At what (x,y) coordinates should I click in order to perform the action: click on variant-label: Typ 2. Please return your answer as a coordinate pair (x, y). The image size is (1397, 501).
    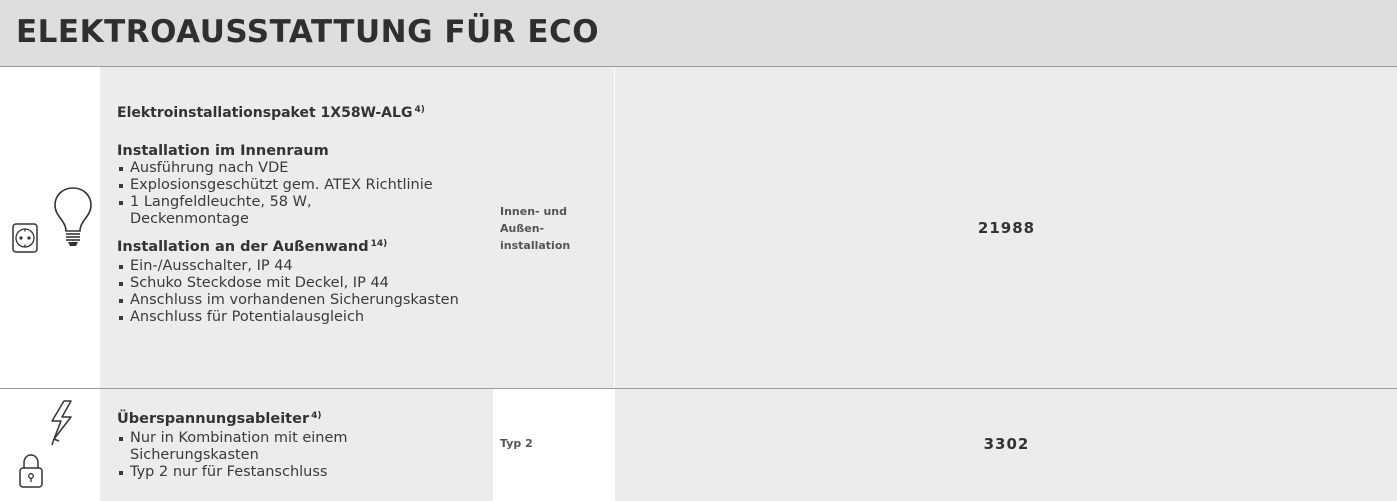
    Looking at the image, I should click on (516, 443).